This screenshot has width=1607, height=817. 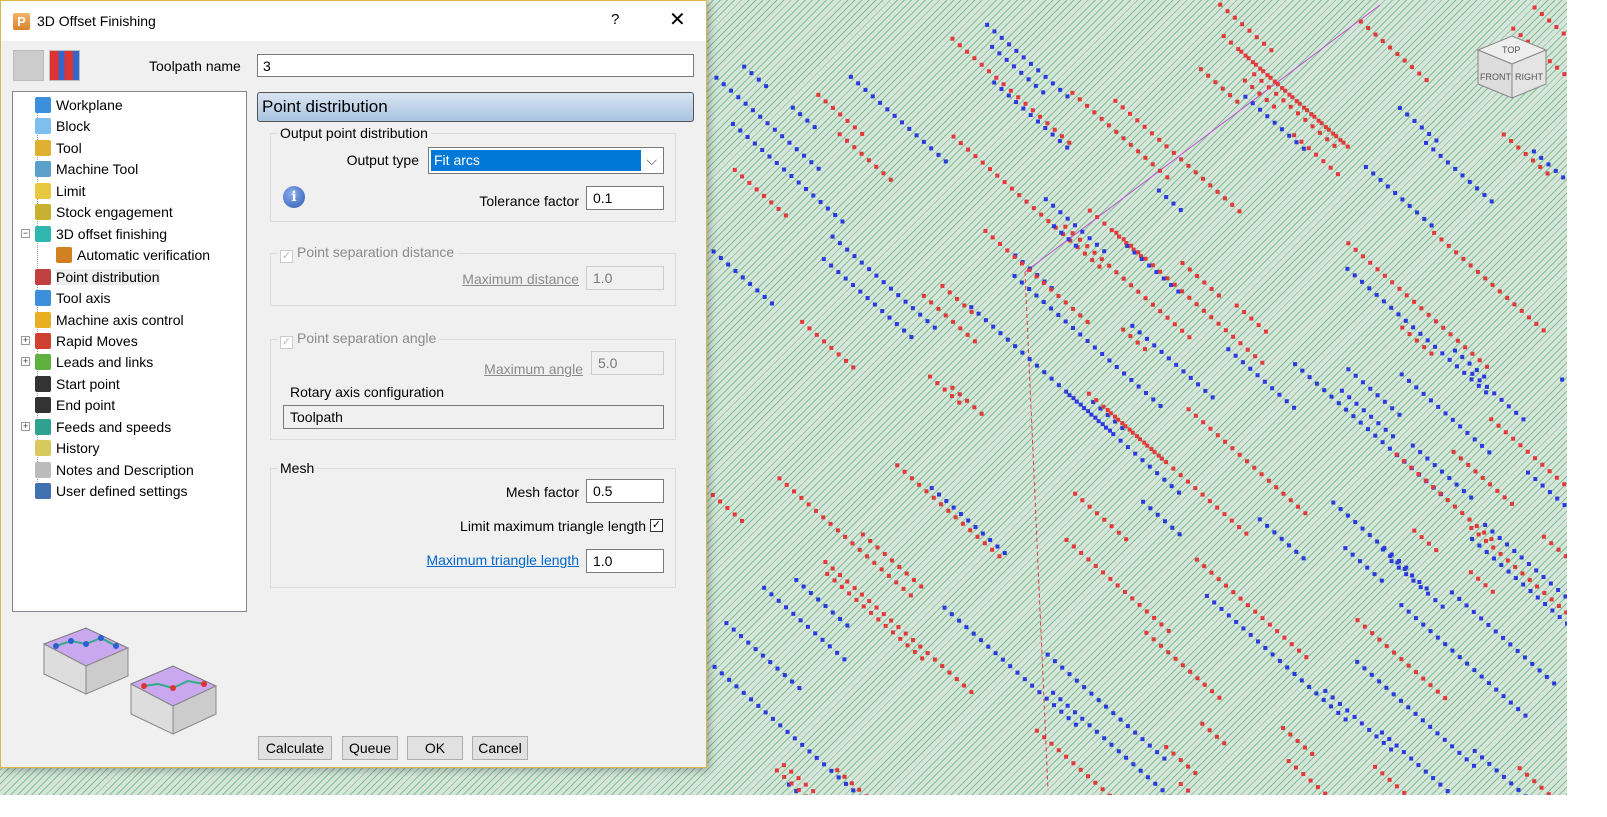 What do you see at coordinates (101, 234) in the screenshot?
I see `tree-item: 3D offset finishing` at bounding box center [101, 234].